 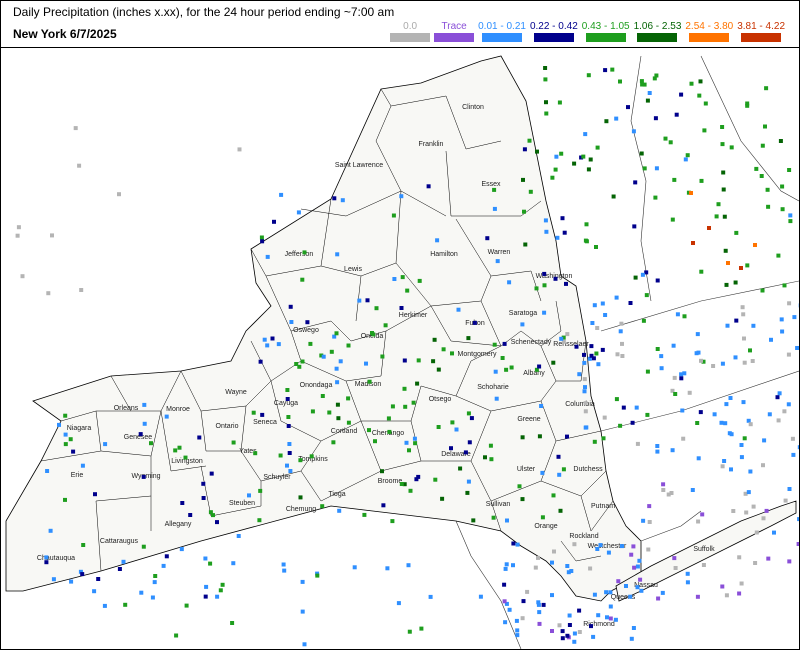 What do you see at coordinates (477, 354) in the screenshot?
I see `county-label: Montgomery` at bounding box center [477, 354].